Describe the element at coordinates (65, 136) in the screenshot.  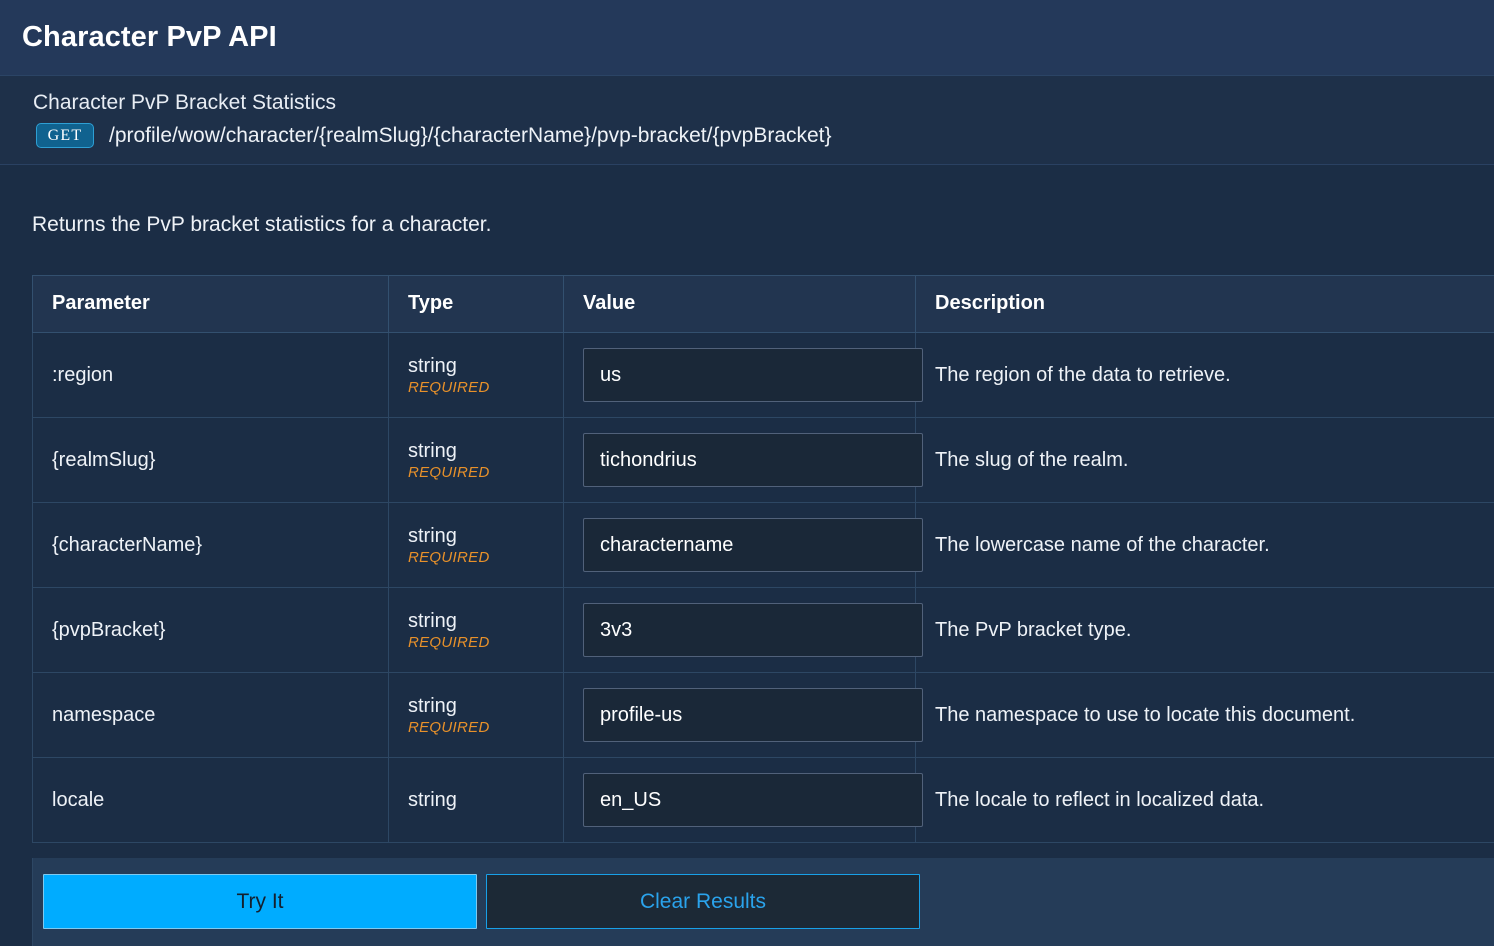
I see `http-method-badge: GET` at that location.